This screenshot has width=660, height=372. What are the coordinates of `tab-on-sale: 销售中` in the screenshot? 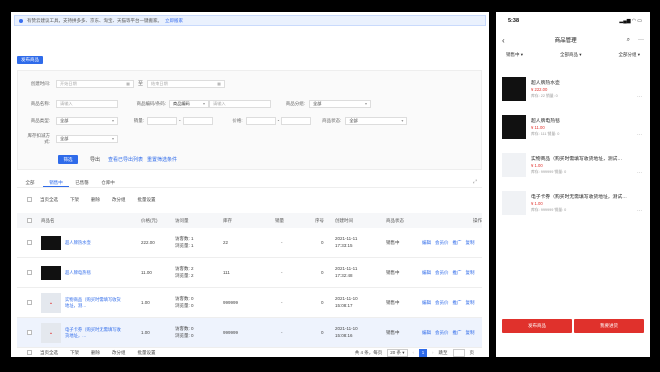 It's located at (56, 182).